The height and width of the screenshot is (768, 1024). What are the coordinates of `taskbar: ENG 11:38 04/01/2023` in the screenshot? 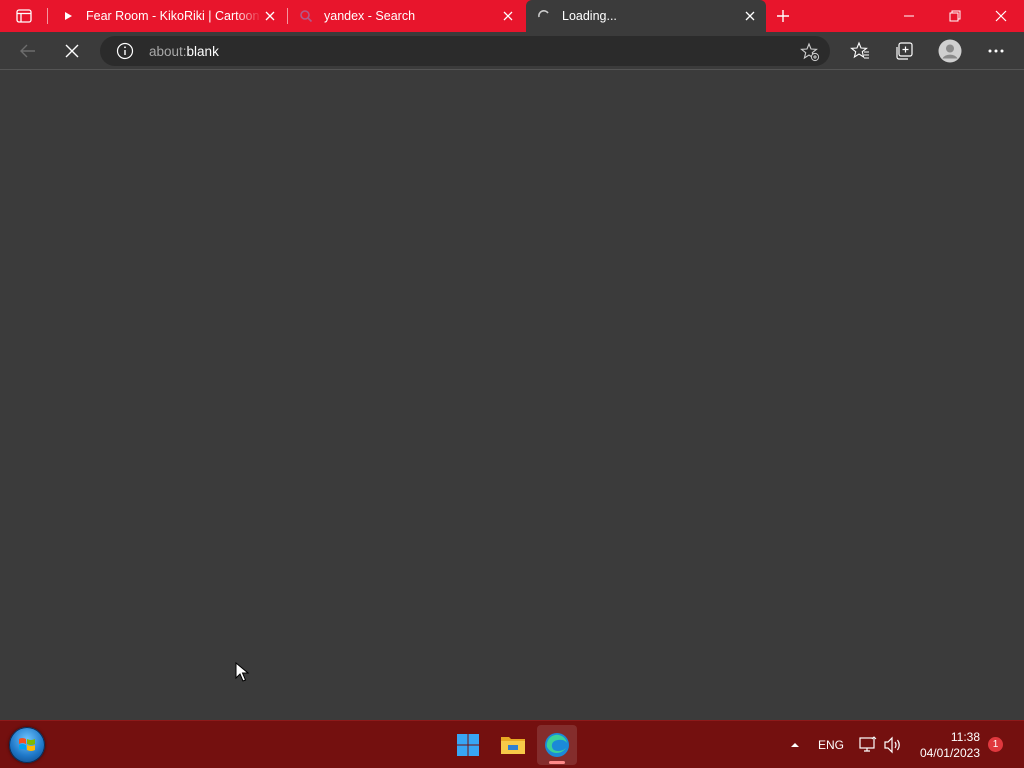 It's located at (512, 744).